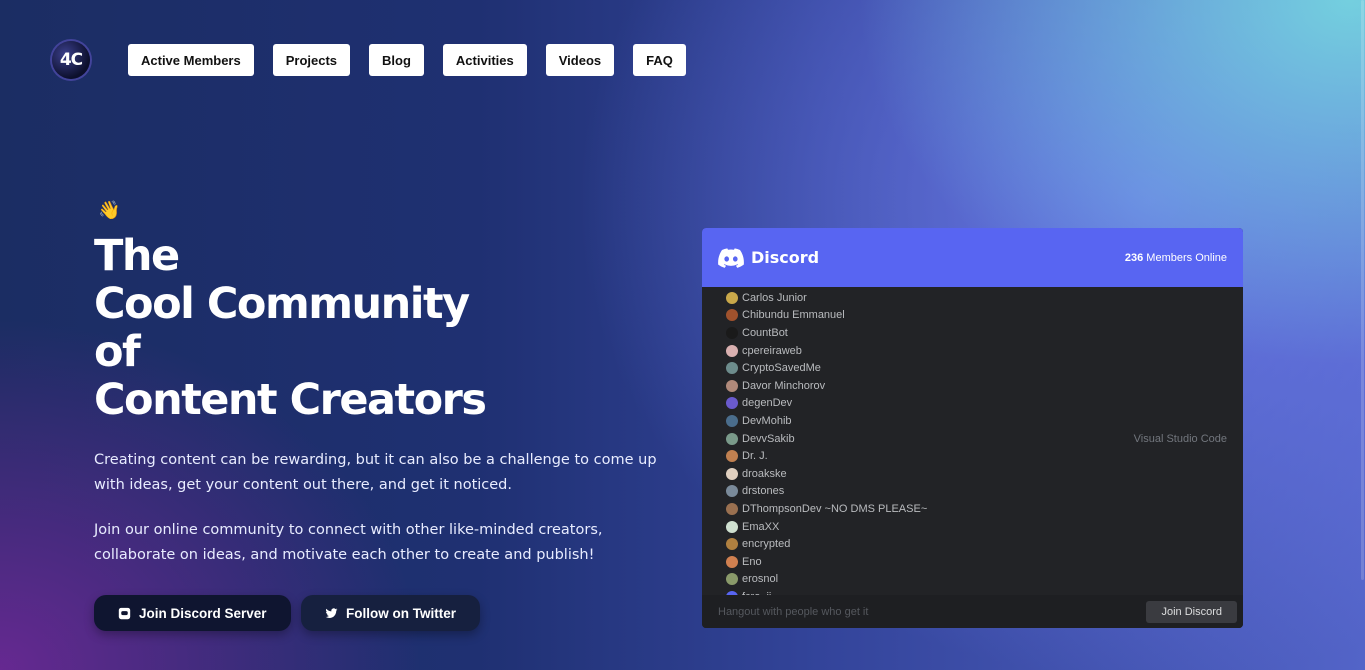  I want to click on follow-twitter-label: Follow on Twitter, so click(401, 613).